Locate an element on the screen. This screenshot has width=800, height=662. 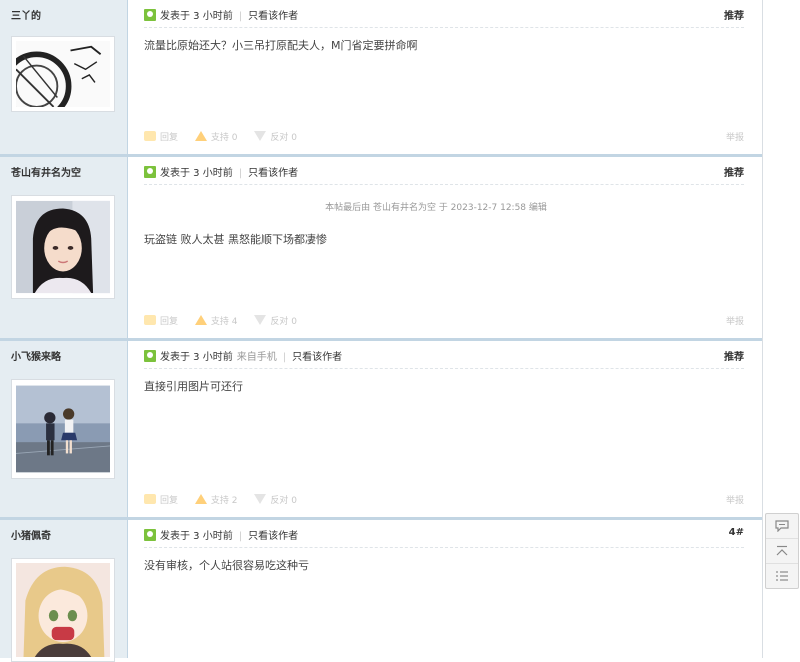
floating-toolbar is located at coordinates (782, 551).